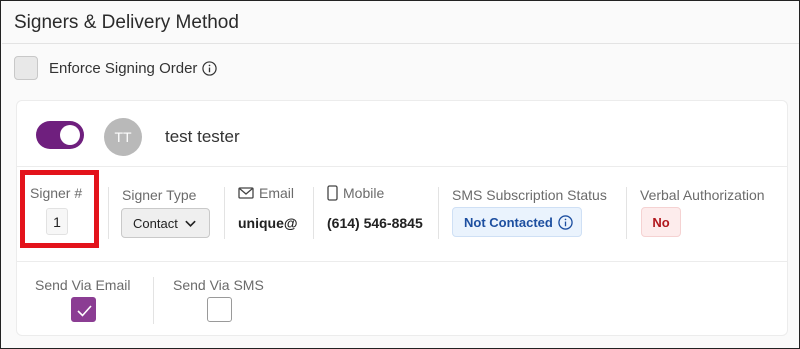  What do you see at coordinates (202, 136) in the screenshot?
I see `signer-name: test tester` at bounding box center [202, 136].